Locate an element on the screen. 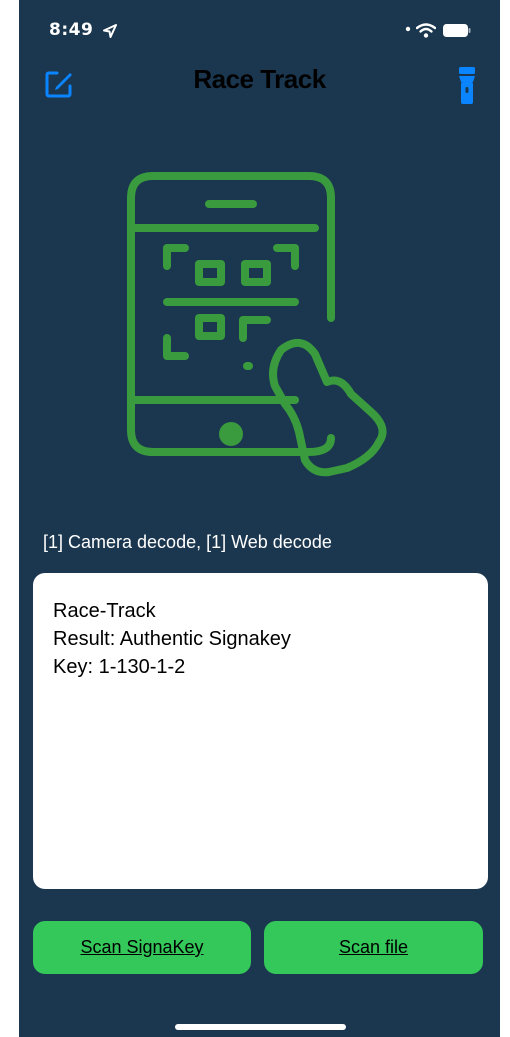 The height and width of the screenshot is (1037, 510). result-line-result: Result: Authentic Signakey is located at coordinates (172, 639).